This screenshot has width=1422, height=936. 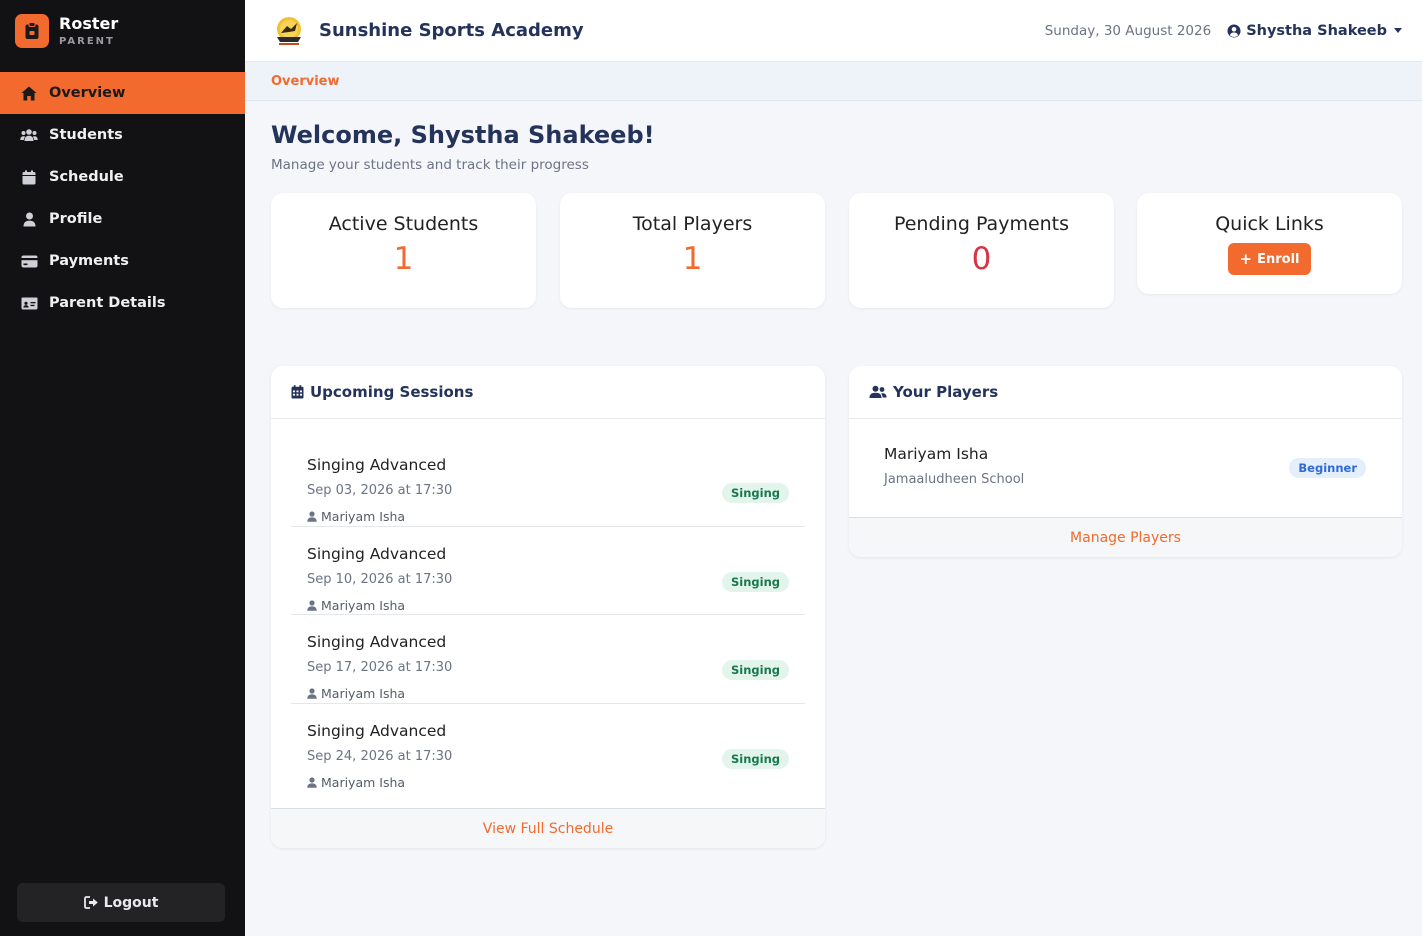 I want to click on sidebar-item-label: Parent Details, so click(x=107, y=303).